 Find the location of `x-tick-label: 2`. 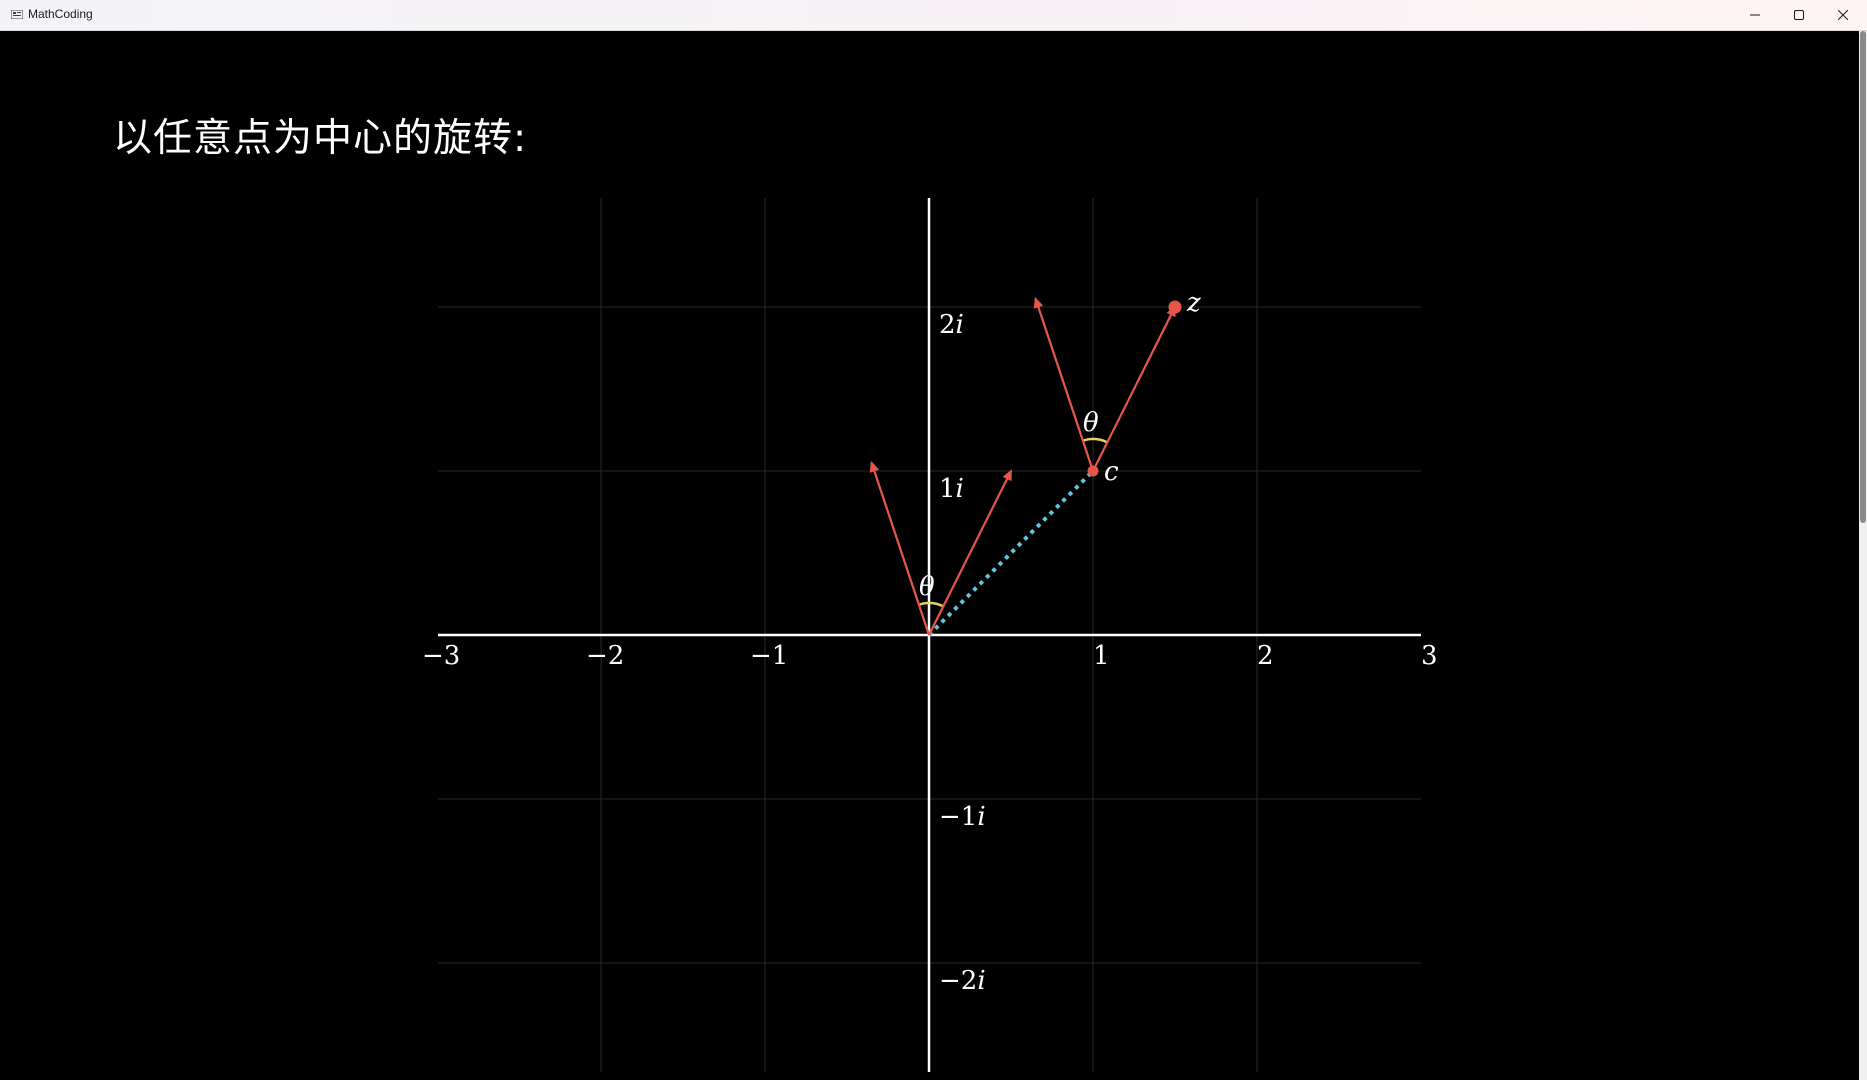

x-tick-label: 2 is located at coordinates (1265, 656).